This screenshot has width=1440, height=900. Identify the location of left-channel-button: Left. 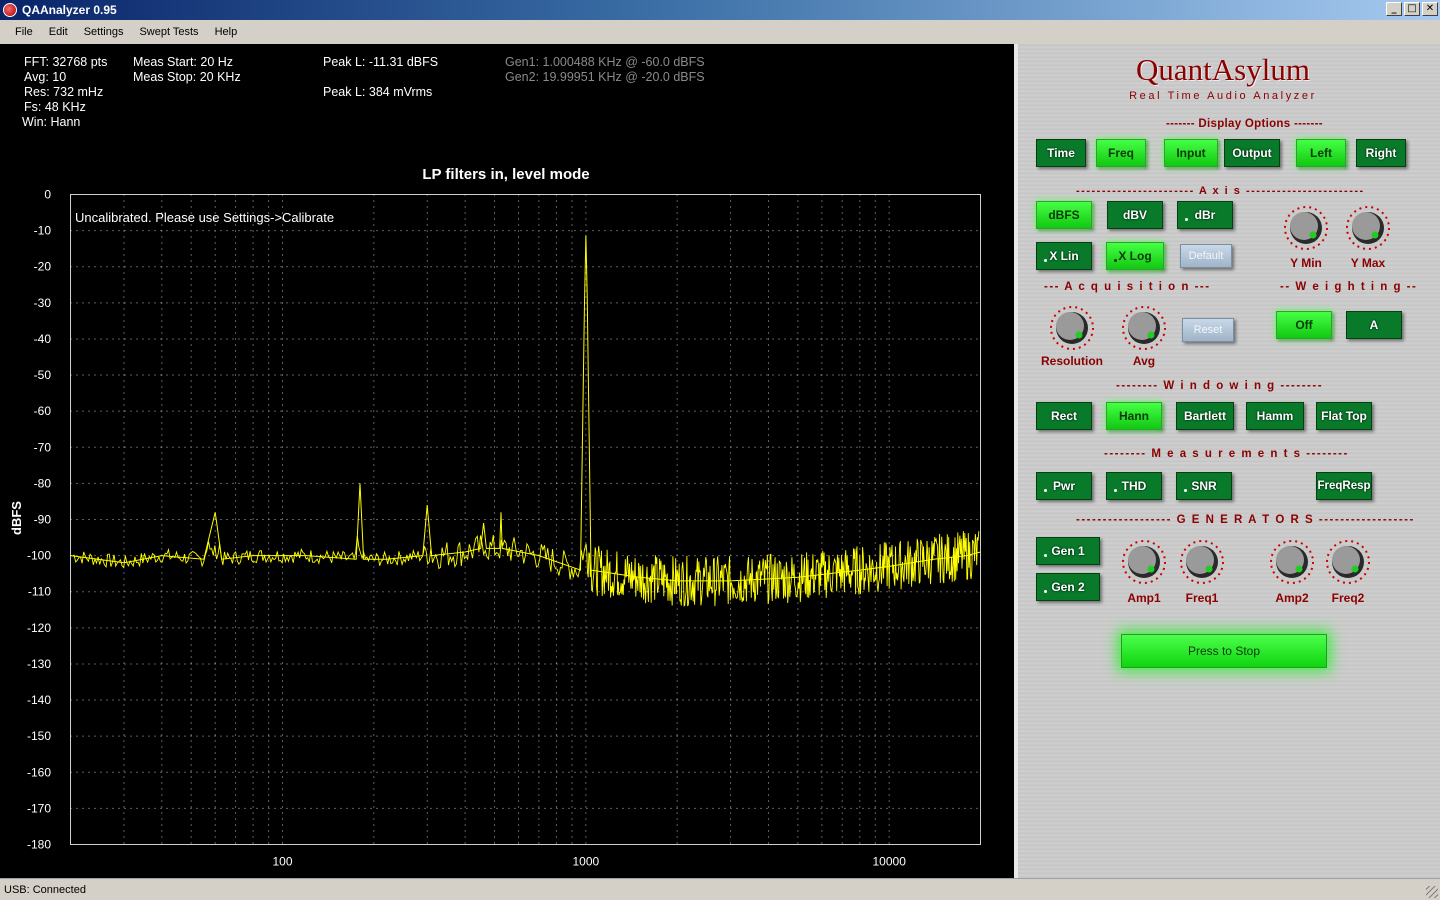
(1321, 153).